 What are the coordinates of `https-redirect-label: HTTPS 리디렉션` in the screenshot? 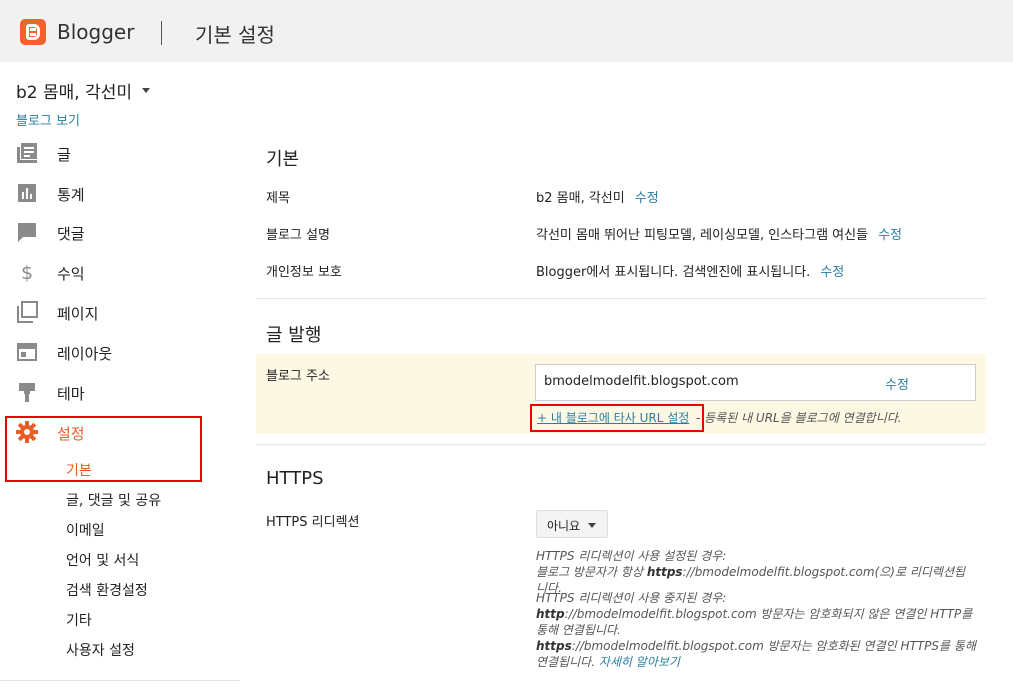 It's located at (313, 522).